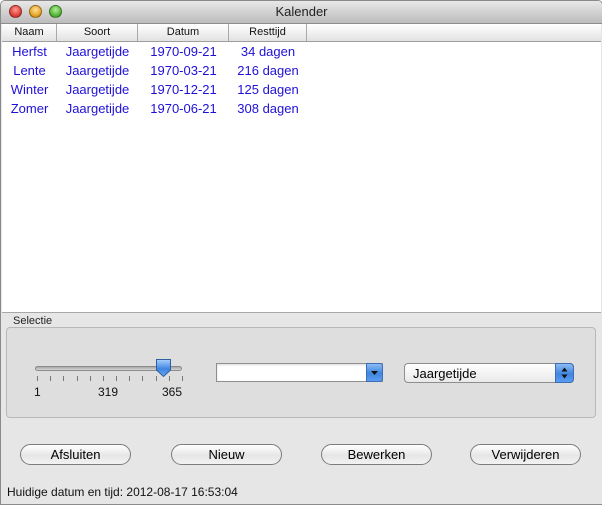 The image size is (602, 505). Describe the element at coordinates (268, 32) in the screenshot. I see `column-header-resttijd: Resttijd` at that location.